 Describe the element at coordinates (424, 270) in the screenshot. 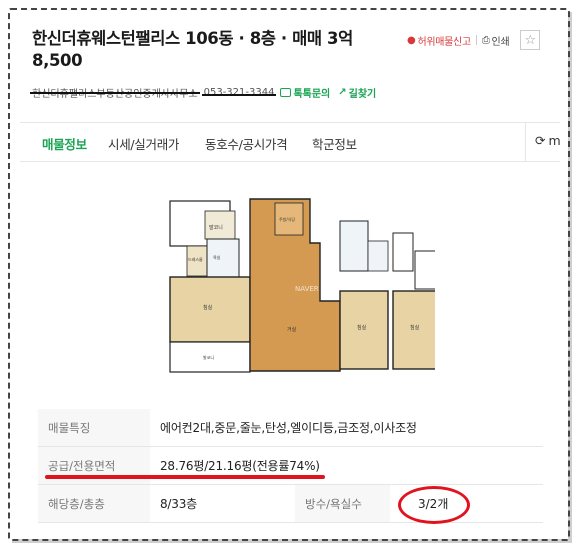

I see `plan-balcony-right` at that location.